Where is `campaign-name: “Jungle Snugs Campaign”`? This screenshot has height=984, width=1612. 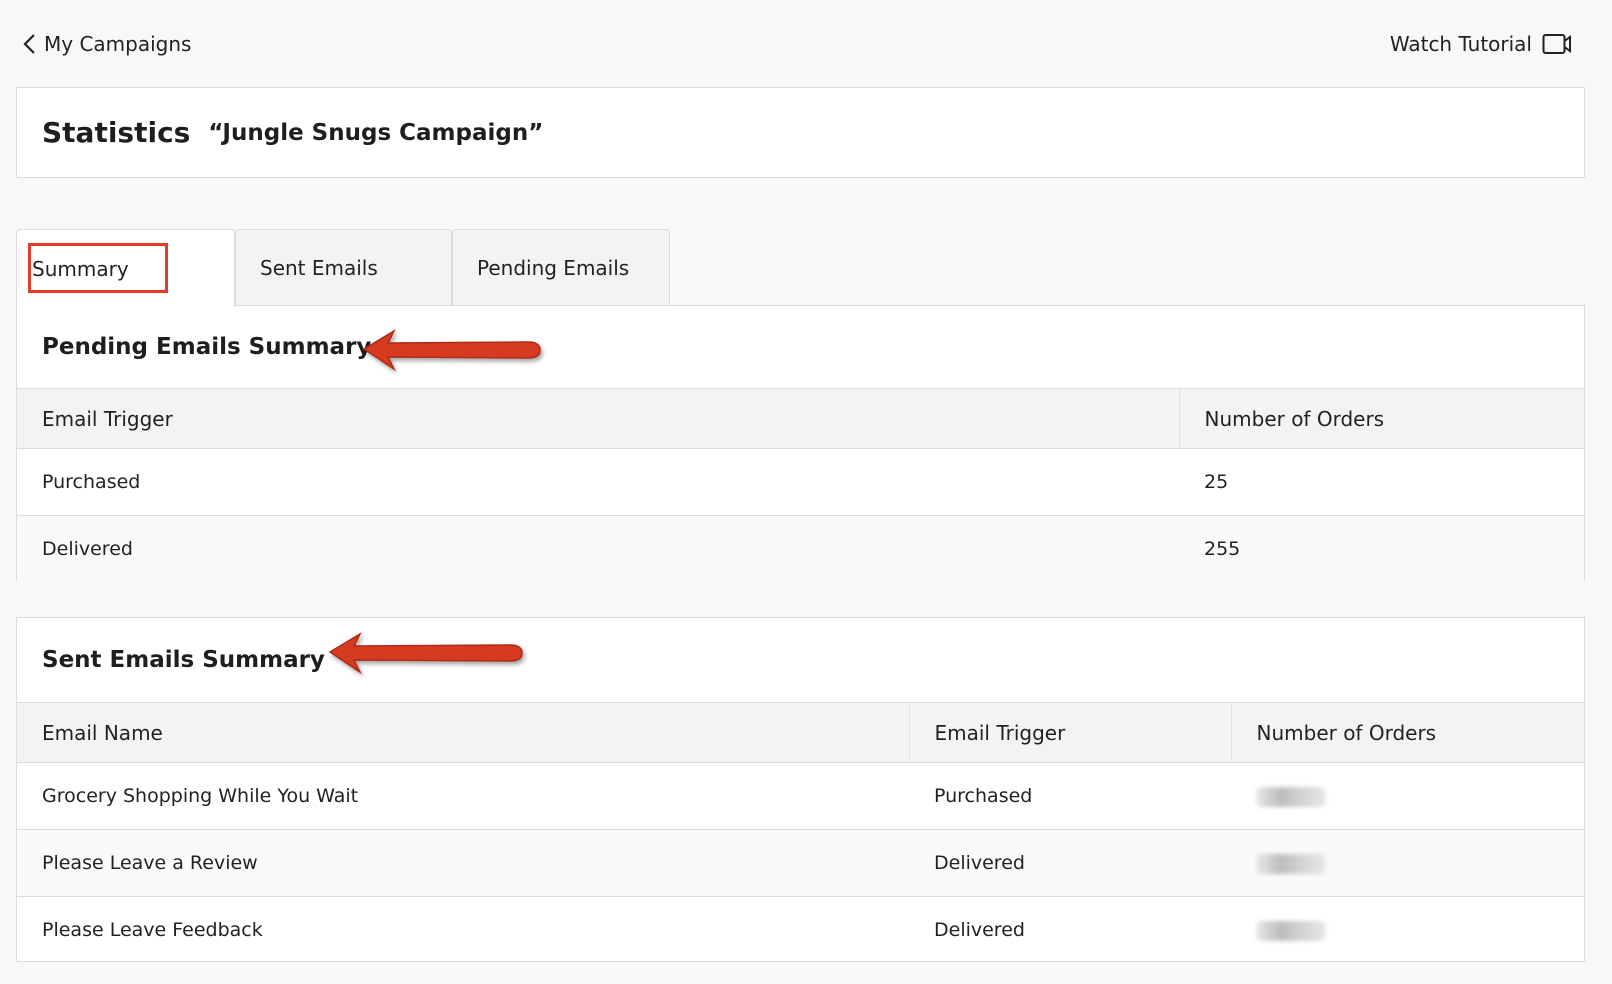 campaign-name: “Jungle Snugs Campaign” is located at coordinates (376, 132).